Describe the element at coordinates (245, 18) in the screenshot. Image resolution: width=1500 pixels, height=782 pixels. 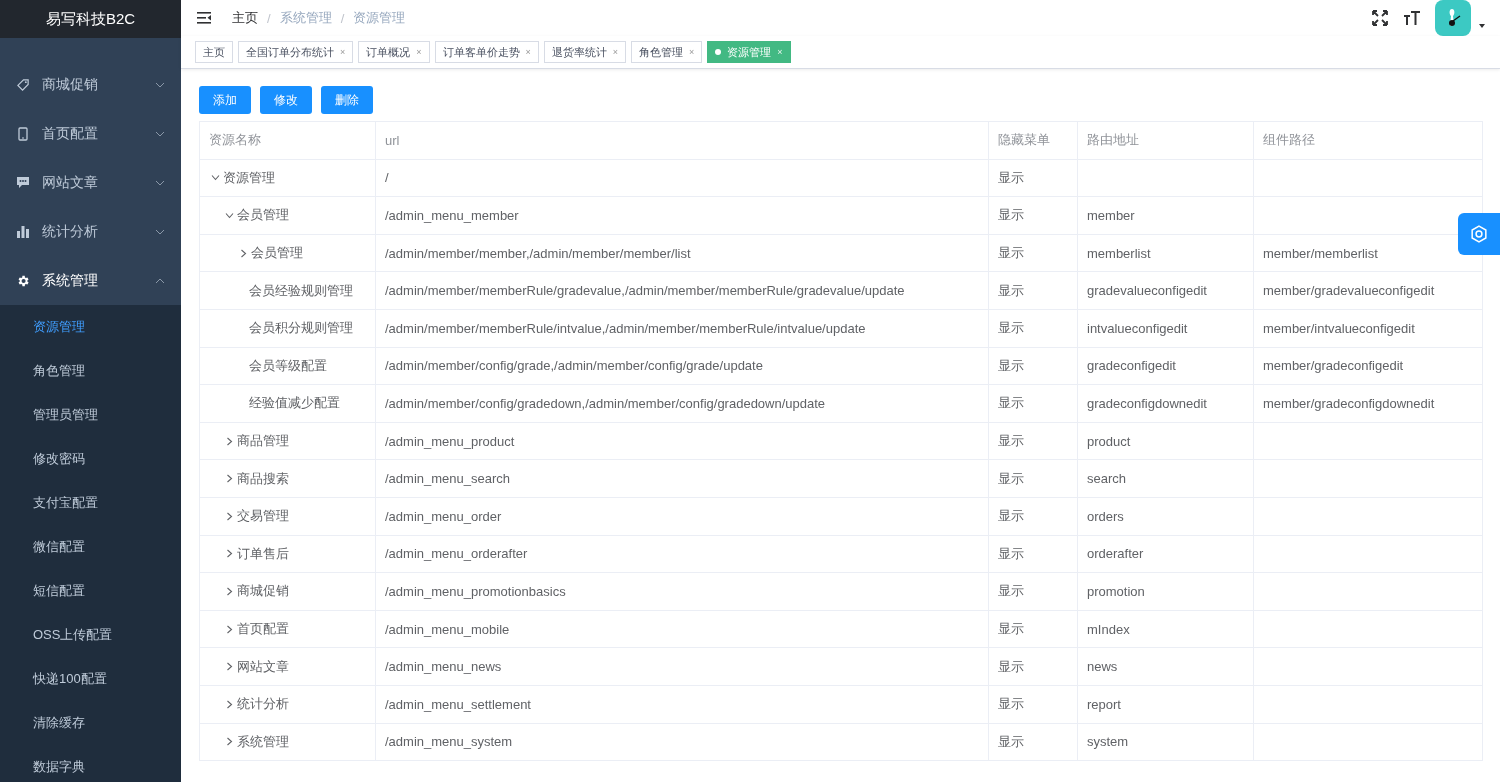
I see `breadcrumb-item: 主页` at that location.